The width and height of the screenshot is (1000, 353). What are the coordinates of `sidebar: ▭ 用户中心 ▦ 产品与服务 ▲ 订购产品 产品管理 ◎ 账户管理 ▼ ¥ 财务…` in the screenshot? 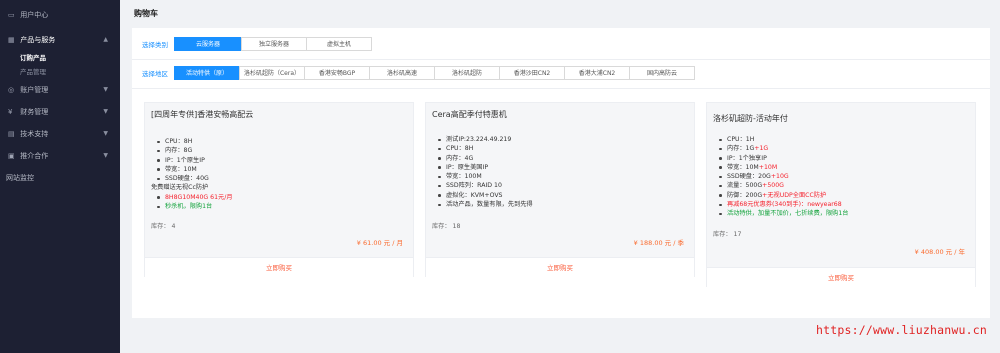 It's located at (60, 176).